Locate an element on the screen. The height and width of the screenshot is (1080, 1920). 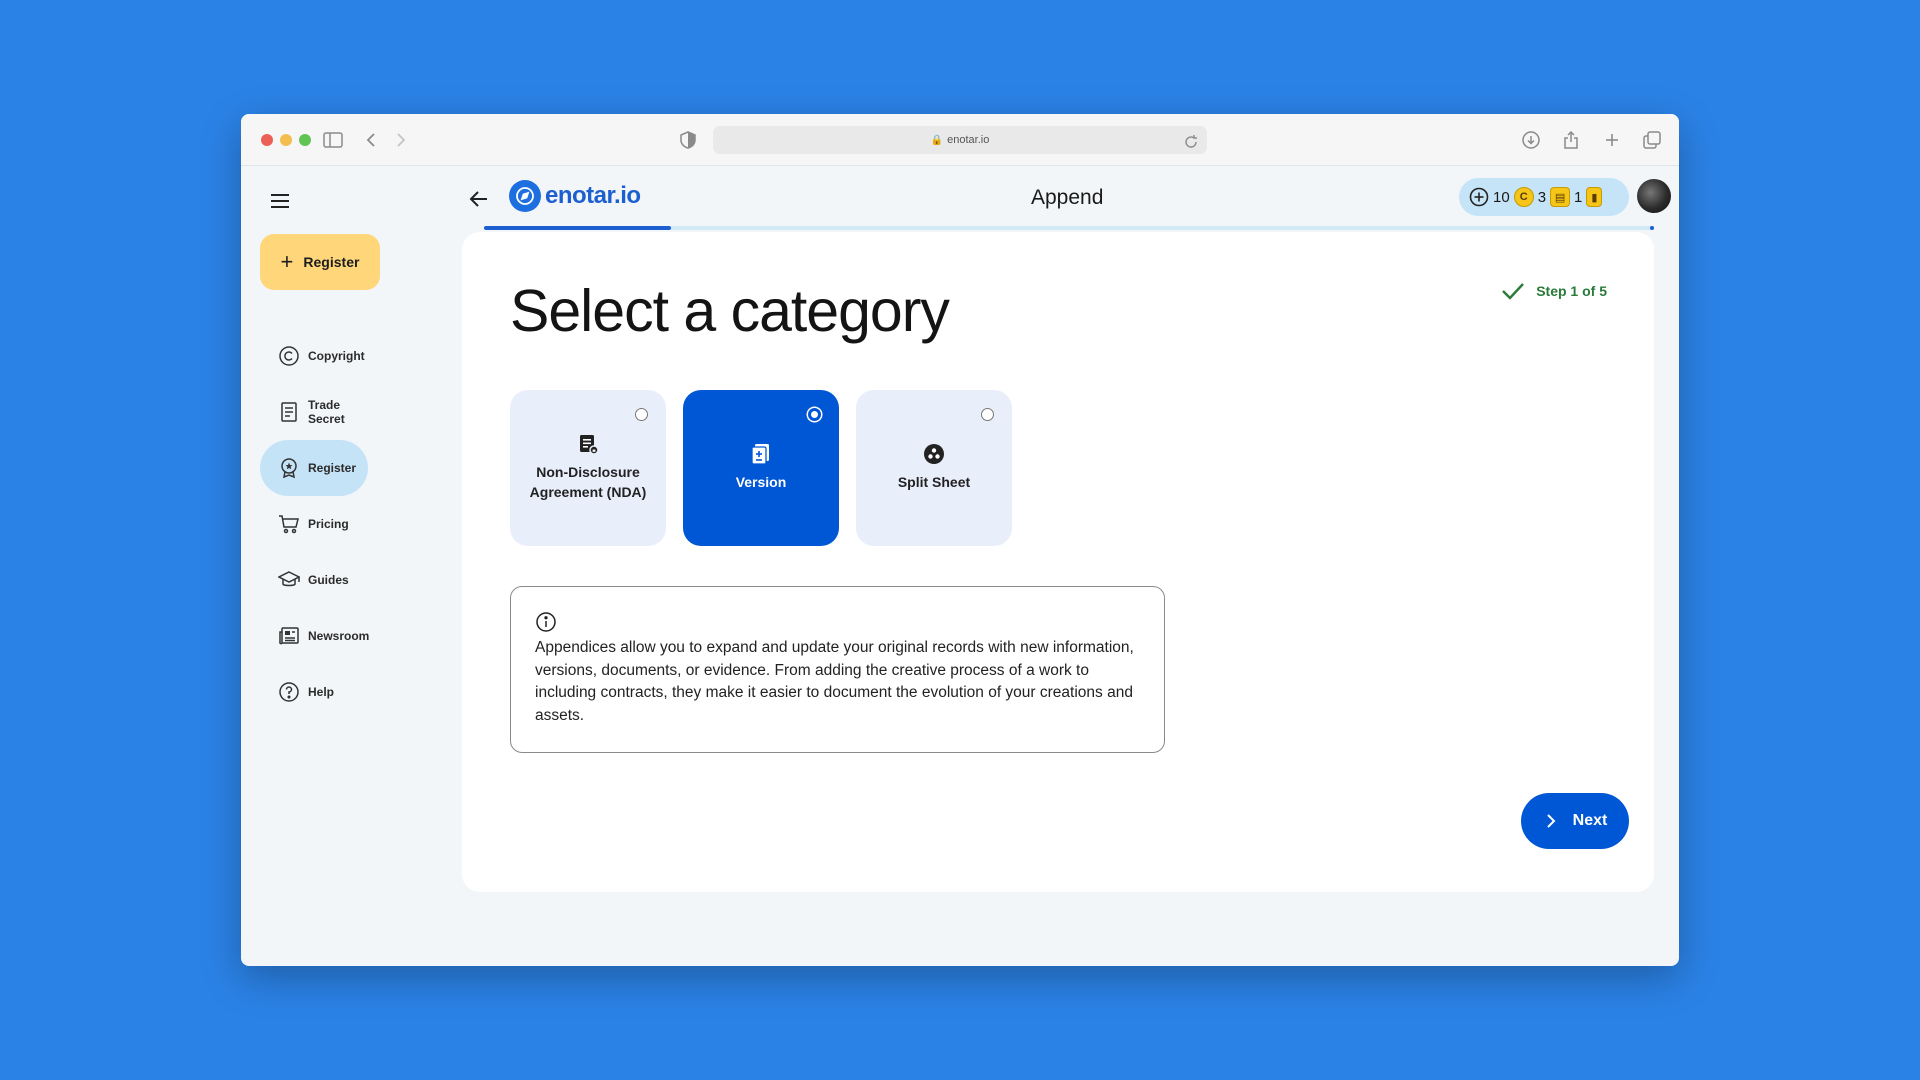
lock-icon: 🔒 is located at coordinates (937, 140).